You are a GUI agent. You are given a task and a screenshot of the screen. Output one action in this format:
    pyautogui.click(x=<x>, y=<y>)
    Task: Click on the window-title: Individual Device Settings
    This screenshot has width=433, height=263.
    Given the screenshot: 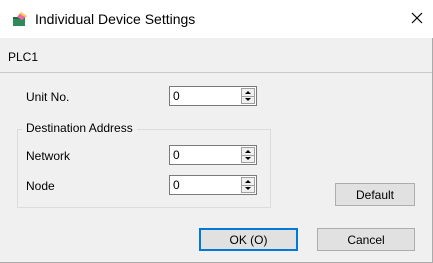 What is the action you would take?
    pyautogui.click(x=115, y=19)
    